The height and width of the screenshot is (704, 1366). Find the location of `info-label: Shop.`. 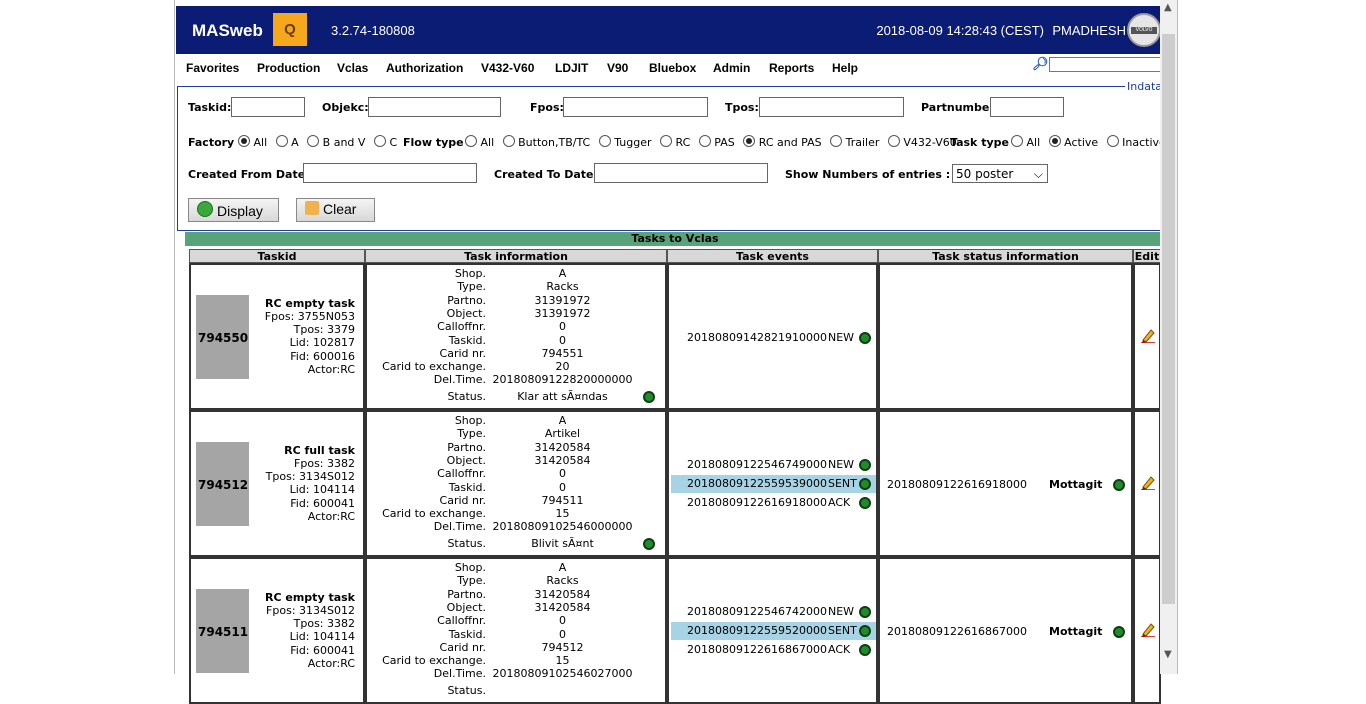

info-label: Shop. is located at coordinates (470, 273).